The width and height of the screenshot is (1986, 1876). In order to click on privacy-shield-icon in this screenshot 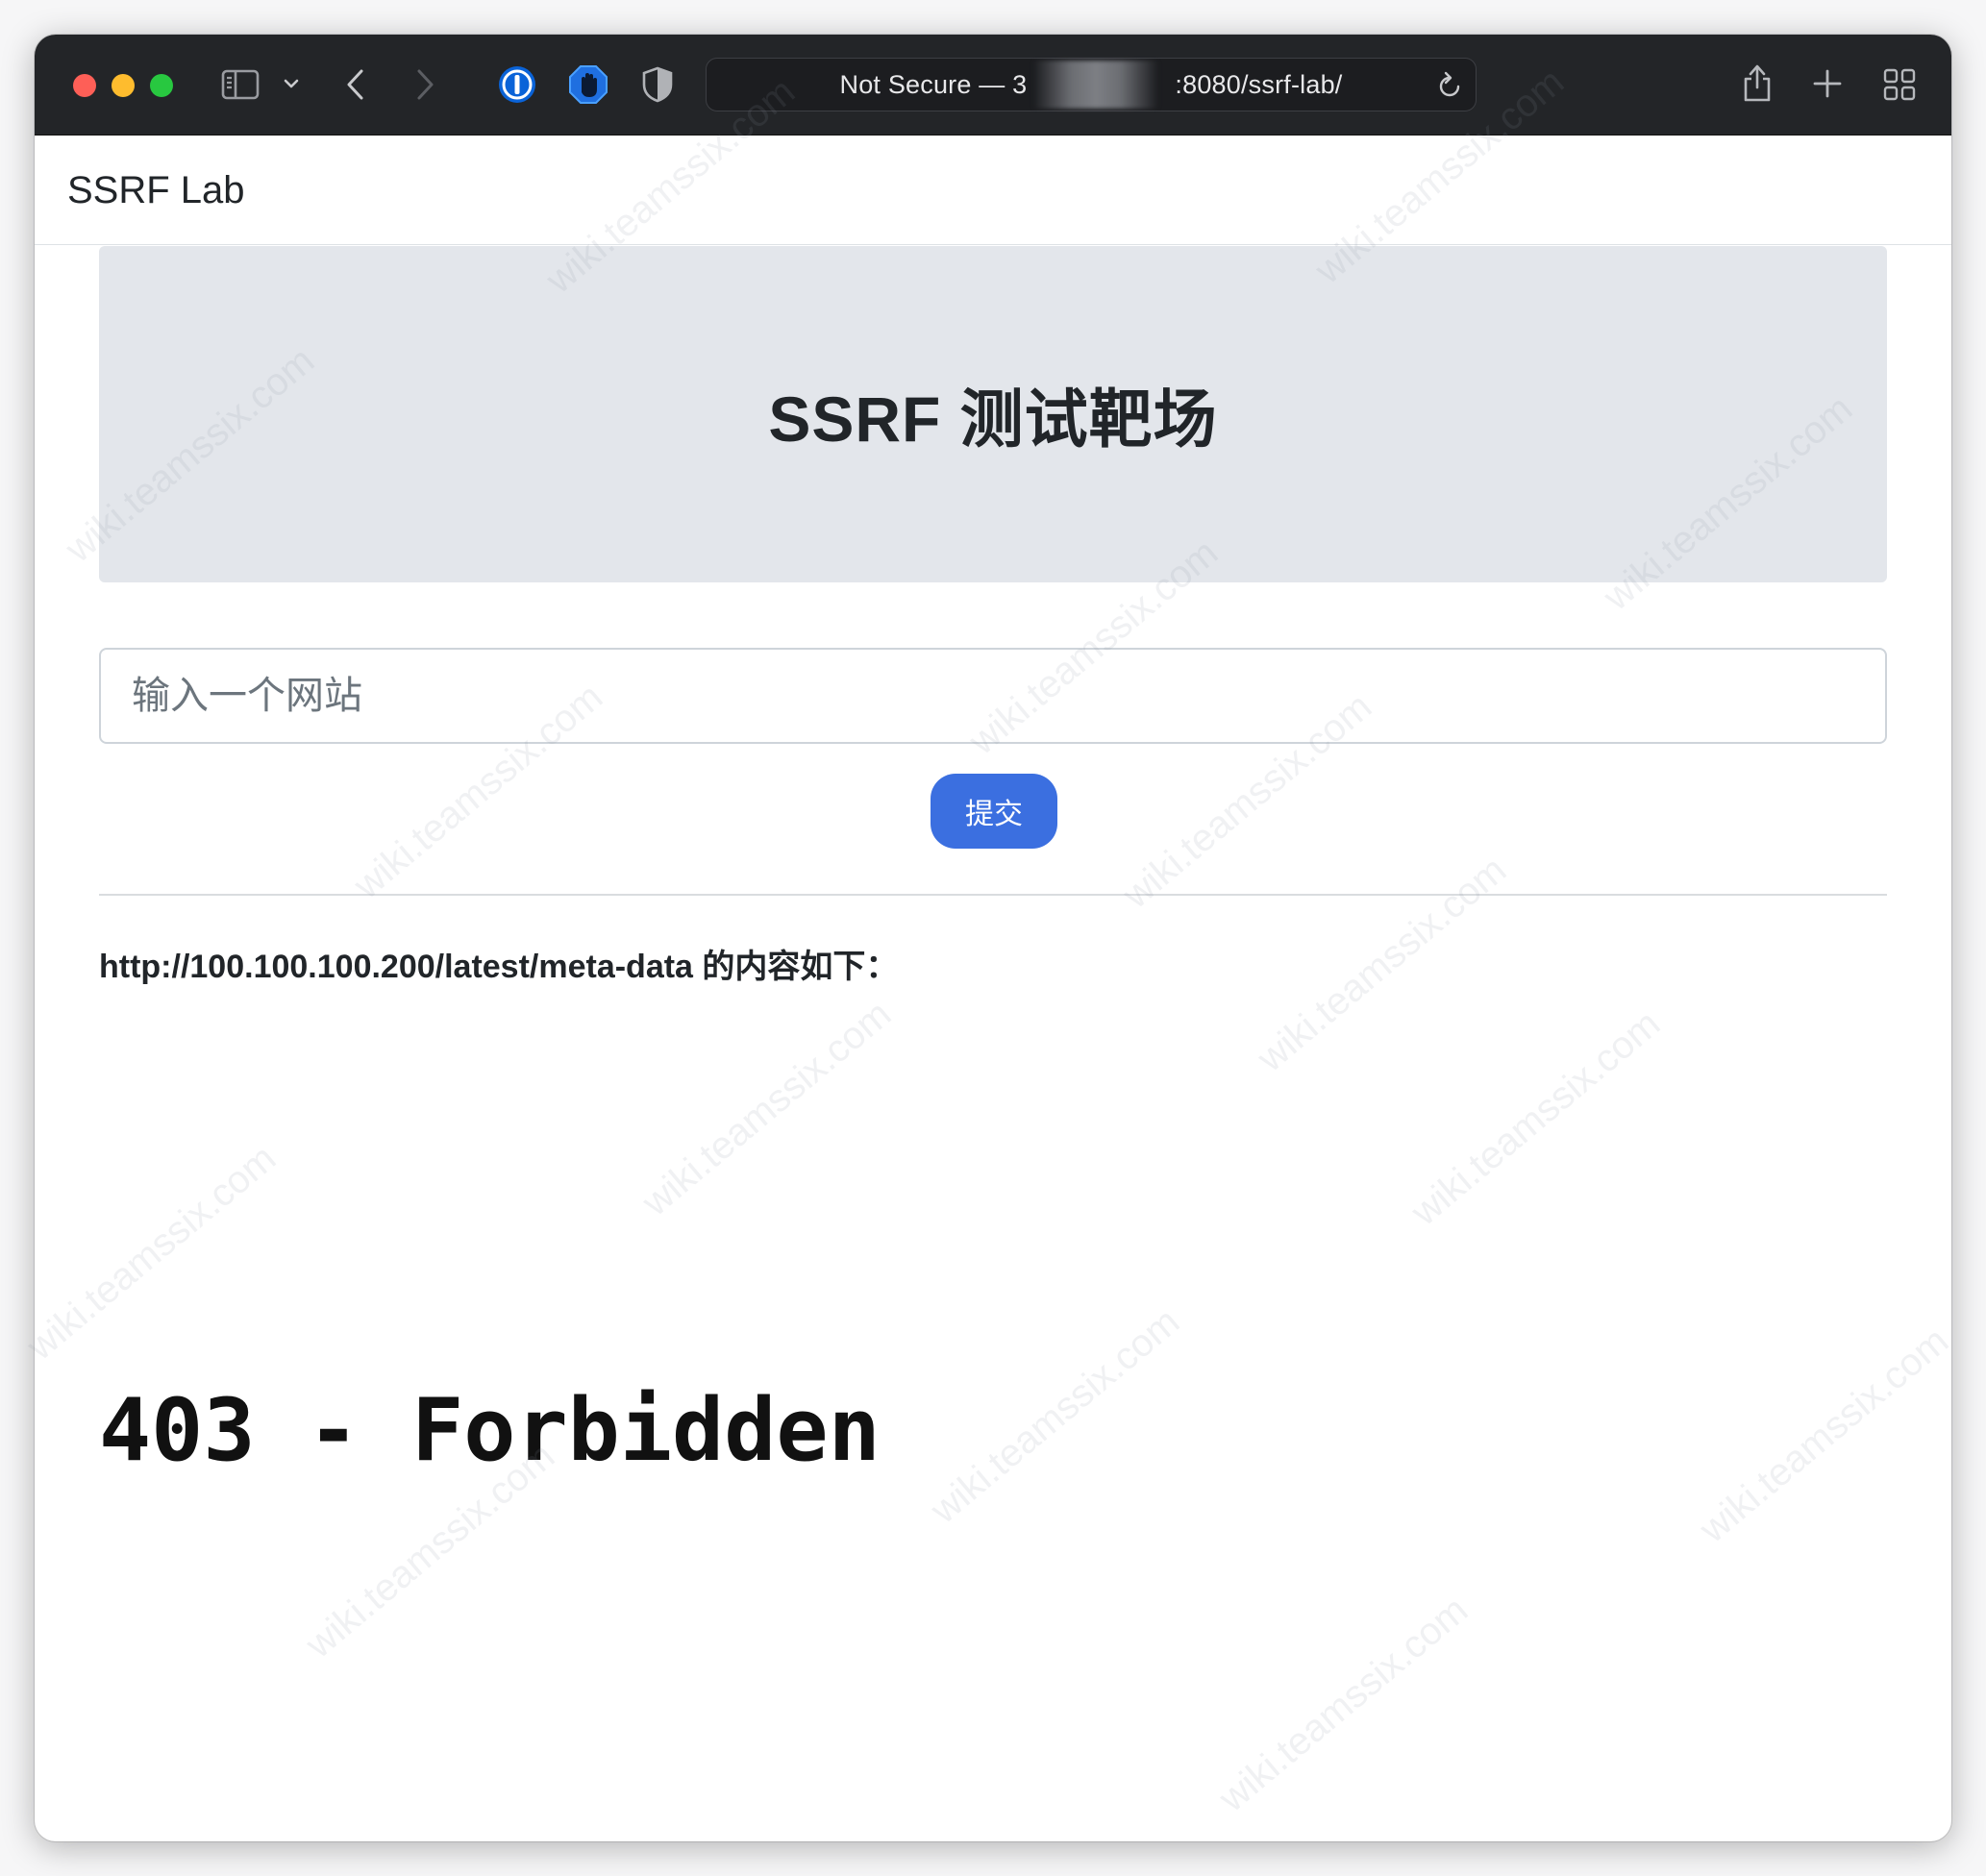, I will do `click(658, 85)`.